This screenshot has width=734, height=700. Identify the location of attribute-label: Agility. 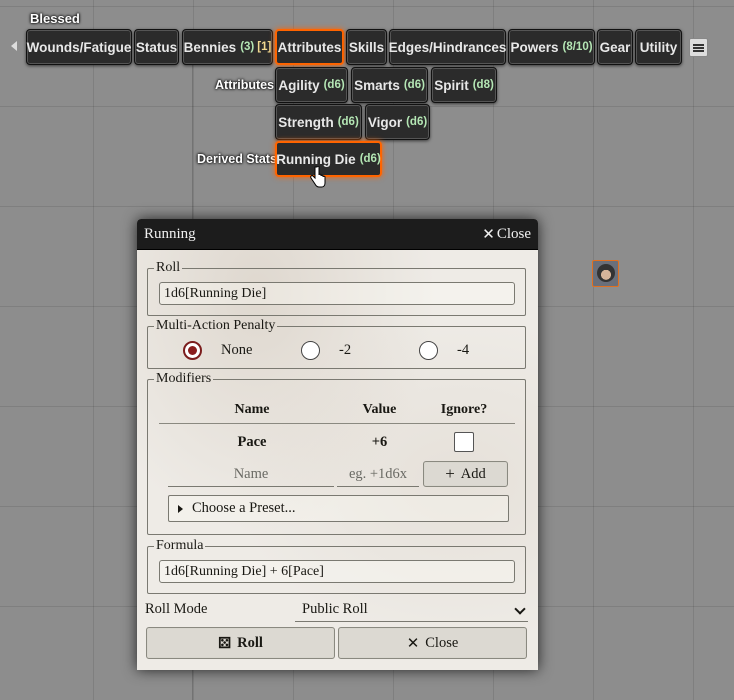
(299, 85).